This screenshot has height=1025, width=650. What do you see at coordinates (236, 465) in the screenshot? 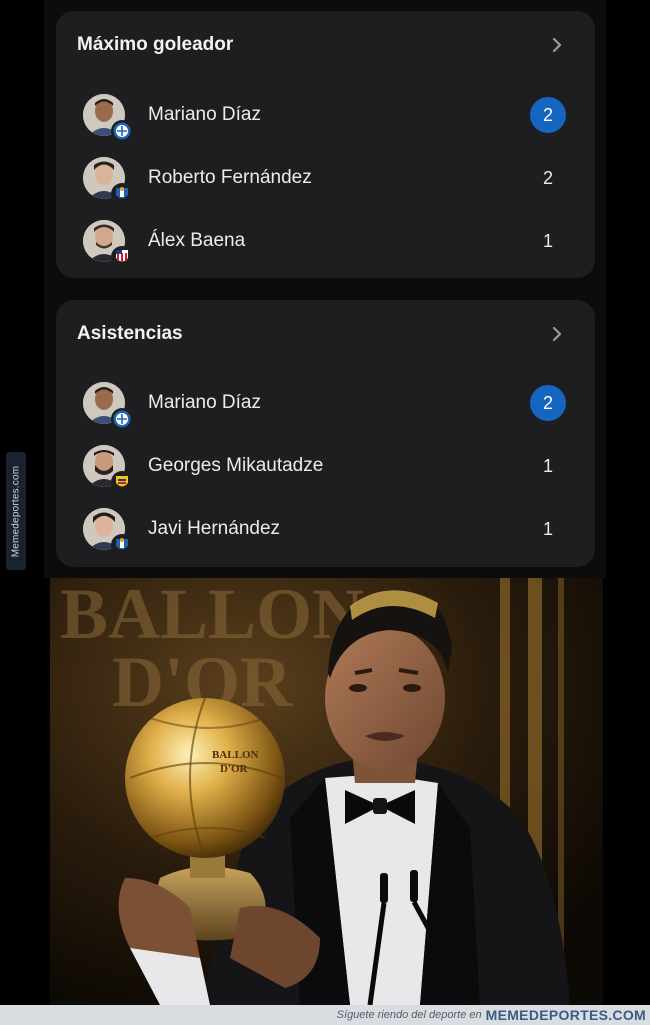
I see `player-name: Georges Mikautadze` at bounding box center [236, 465].